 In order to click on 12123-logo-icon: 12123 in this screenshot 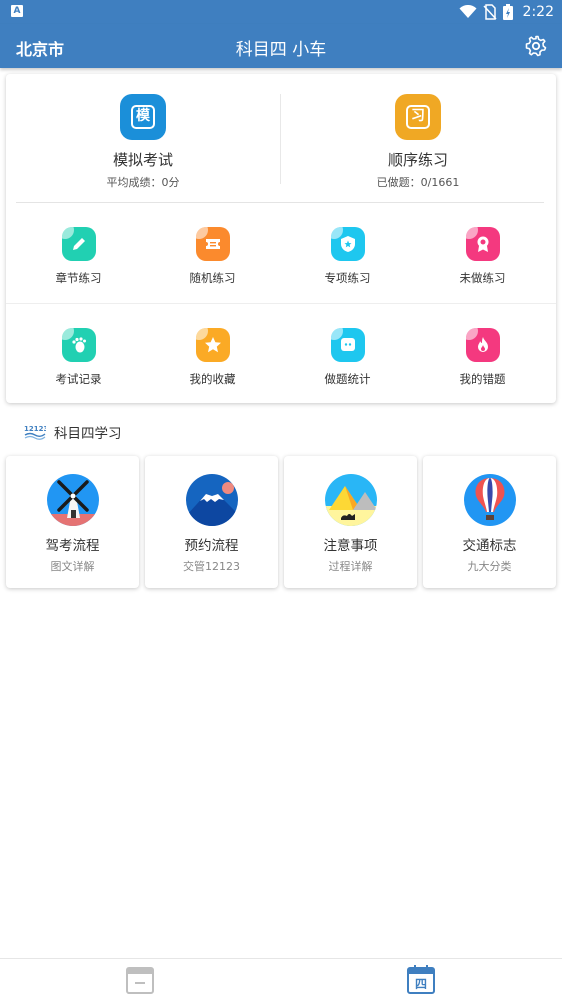, I will do `click(35, 432)`.